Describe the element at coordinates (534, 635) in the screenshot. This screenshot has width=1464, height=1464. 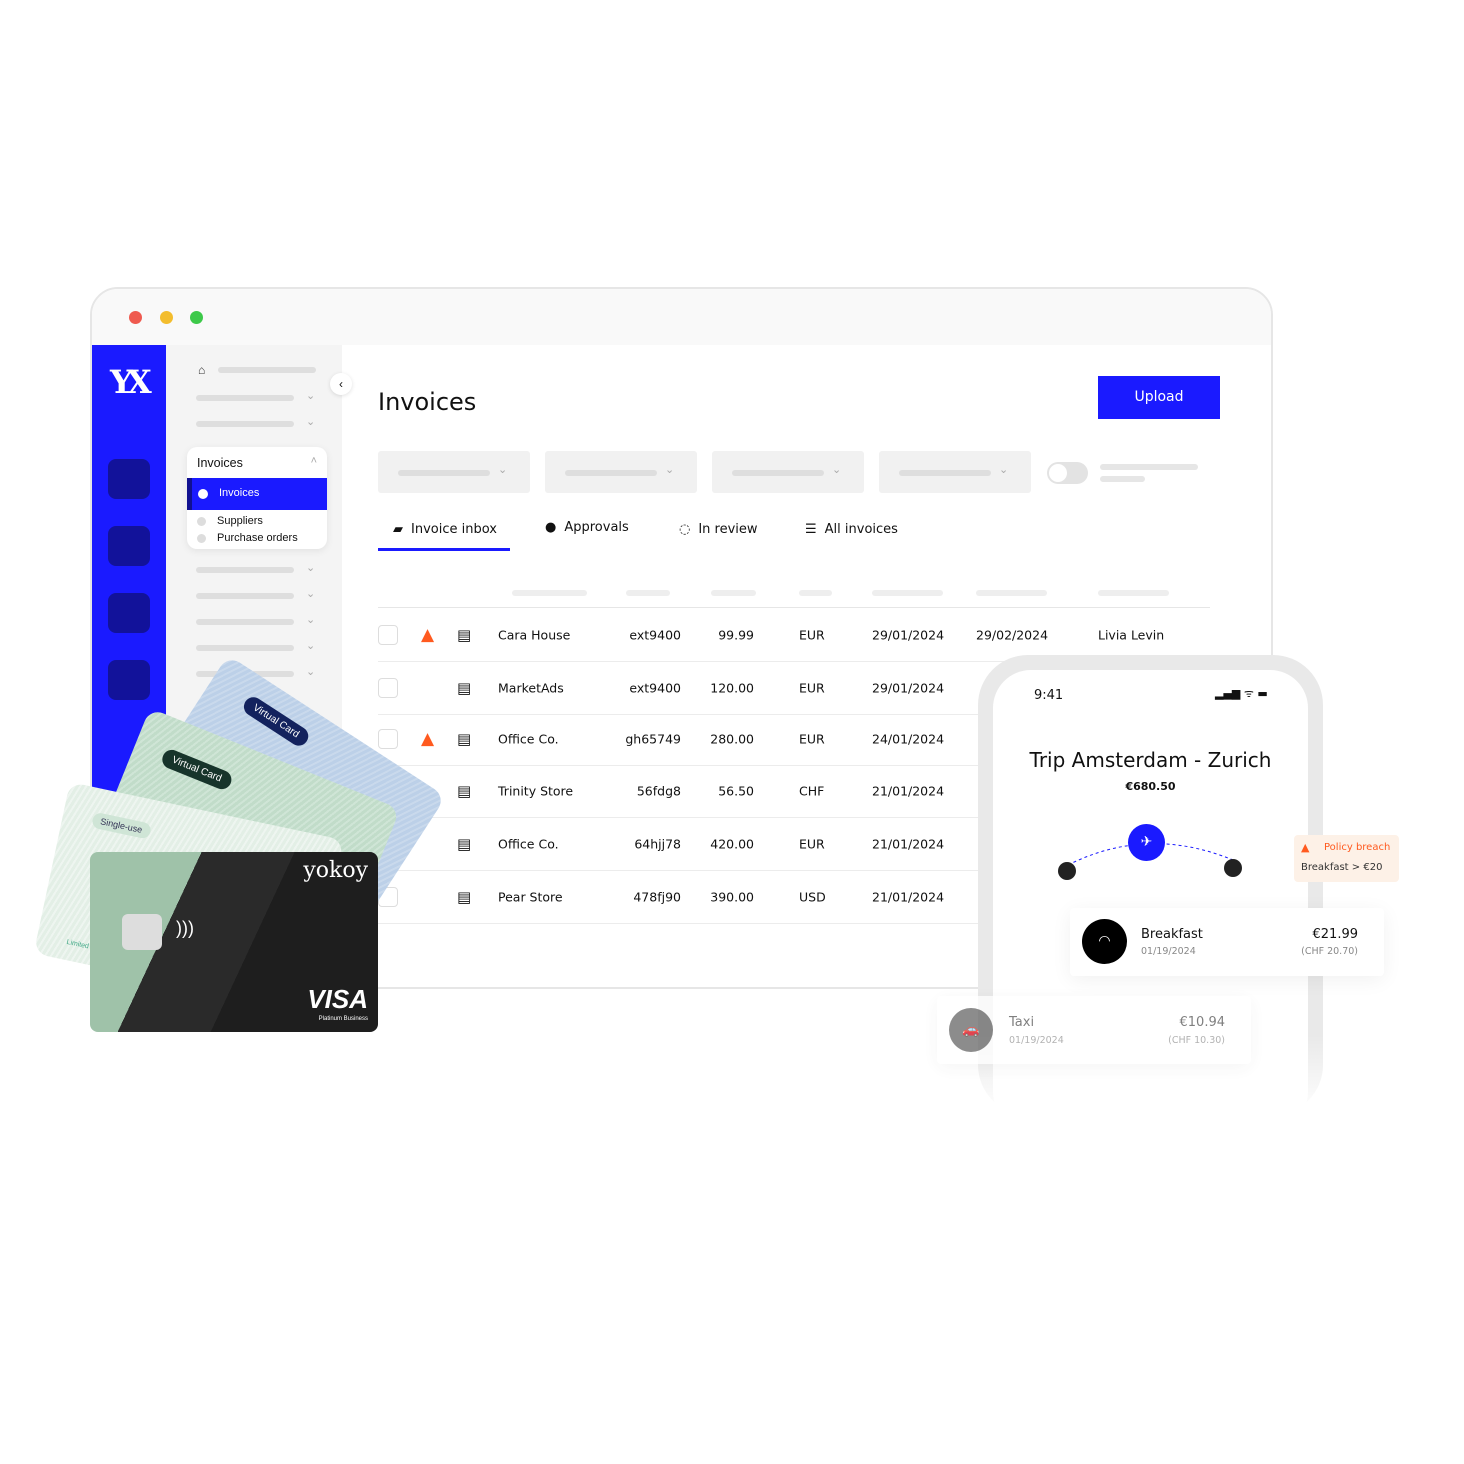
I see `supplier-name: Cara House` at that location.